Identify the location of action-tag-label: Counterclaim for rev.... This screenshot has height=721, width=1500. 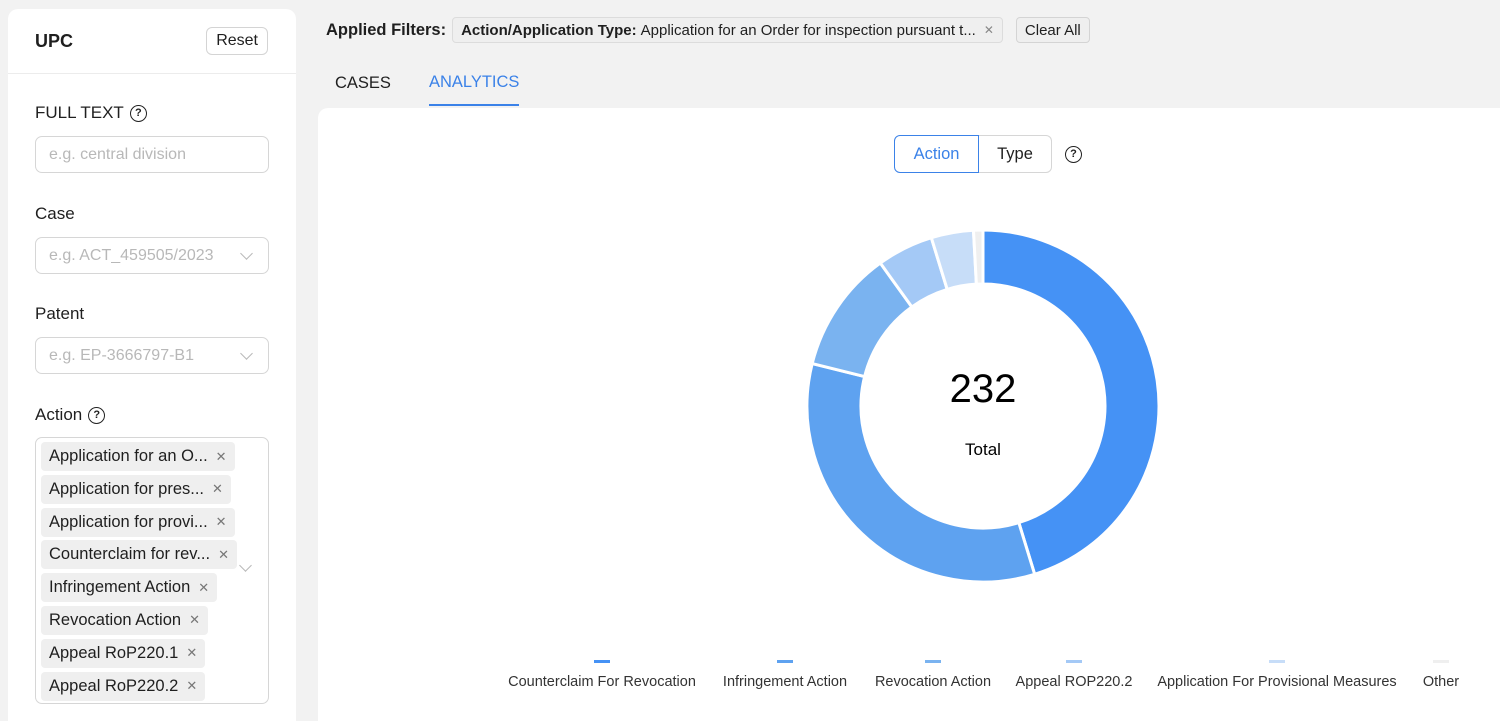
(130, 554).